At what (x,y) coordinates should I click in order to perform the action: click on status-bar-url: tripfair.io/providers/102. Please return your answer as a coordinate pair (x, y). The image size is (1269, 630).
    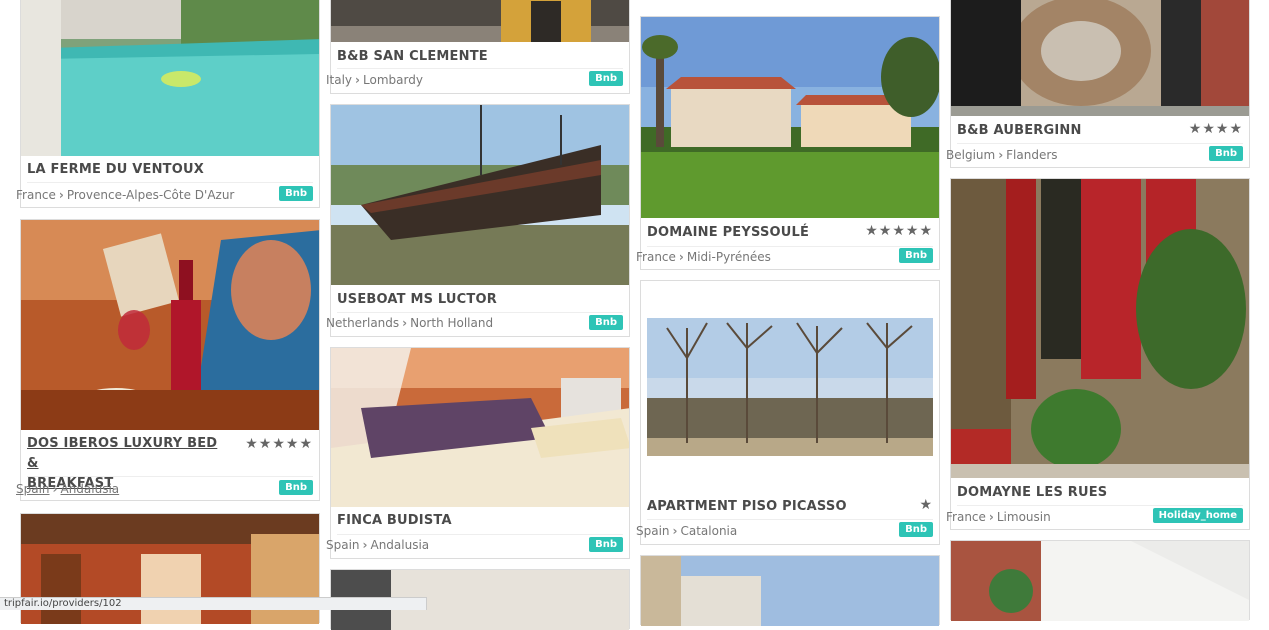
    Looking at the image, I should click on (213, 603).